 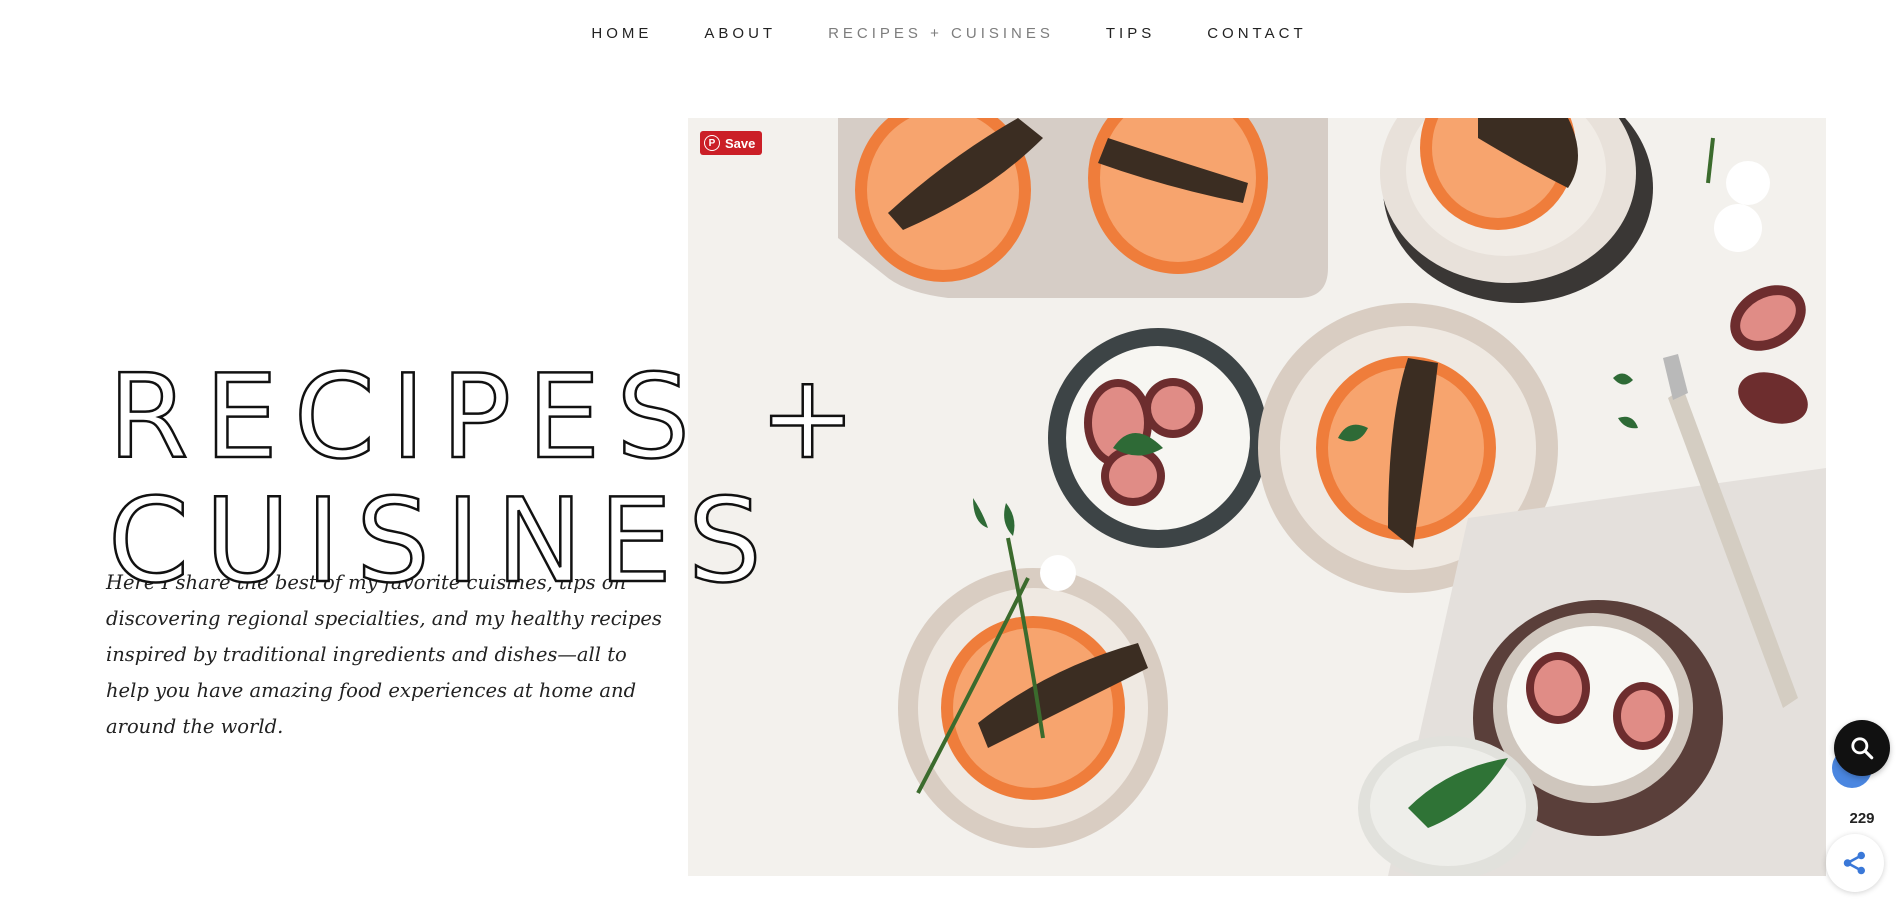 What do you see at coordinates (1130, 33) in the screenshot?
I see `nav-tips: TIPS` at bounding box center [1130, 33].